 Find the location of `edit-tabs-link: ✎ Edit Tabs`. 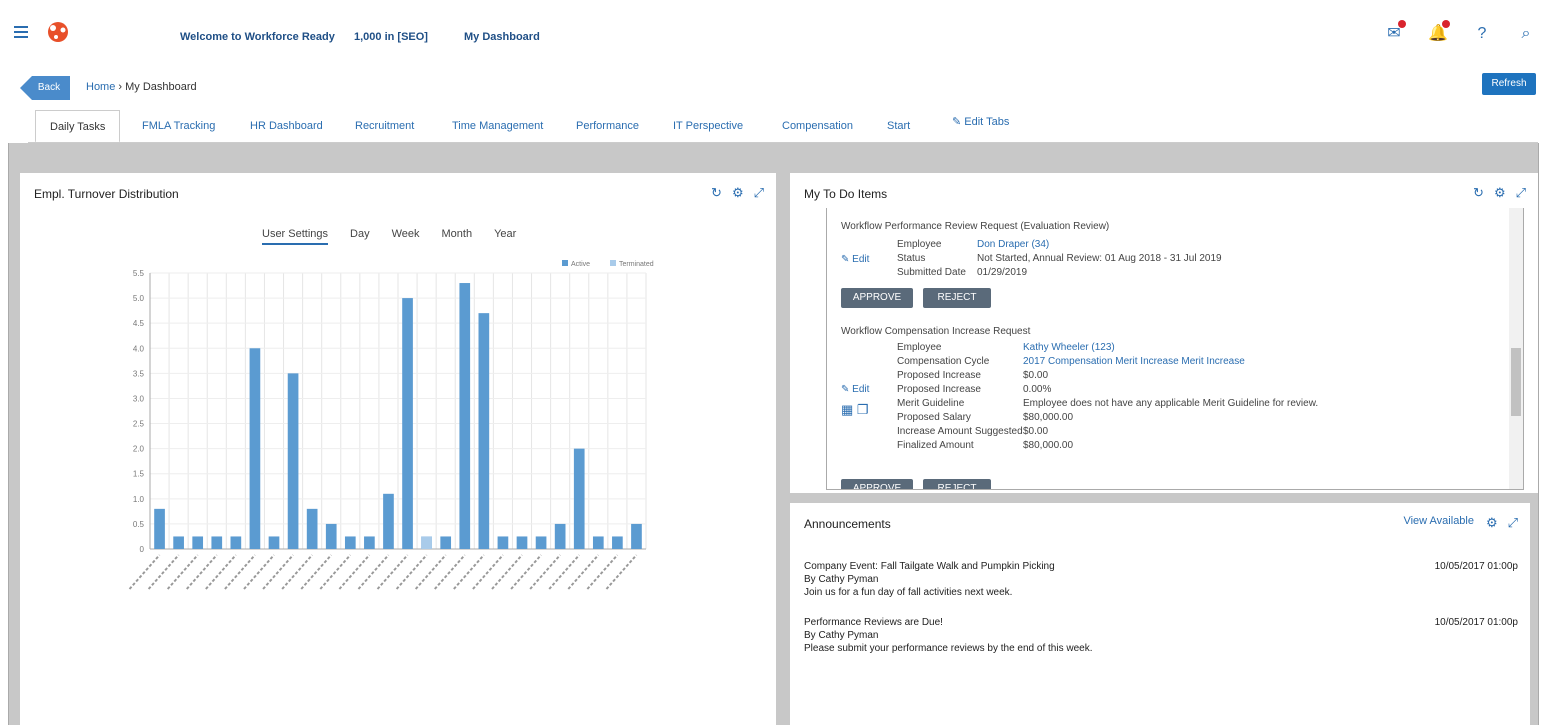

edit-tabs-link: ✎ Edit Tabs is located at coordinates (980, 122).